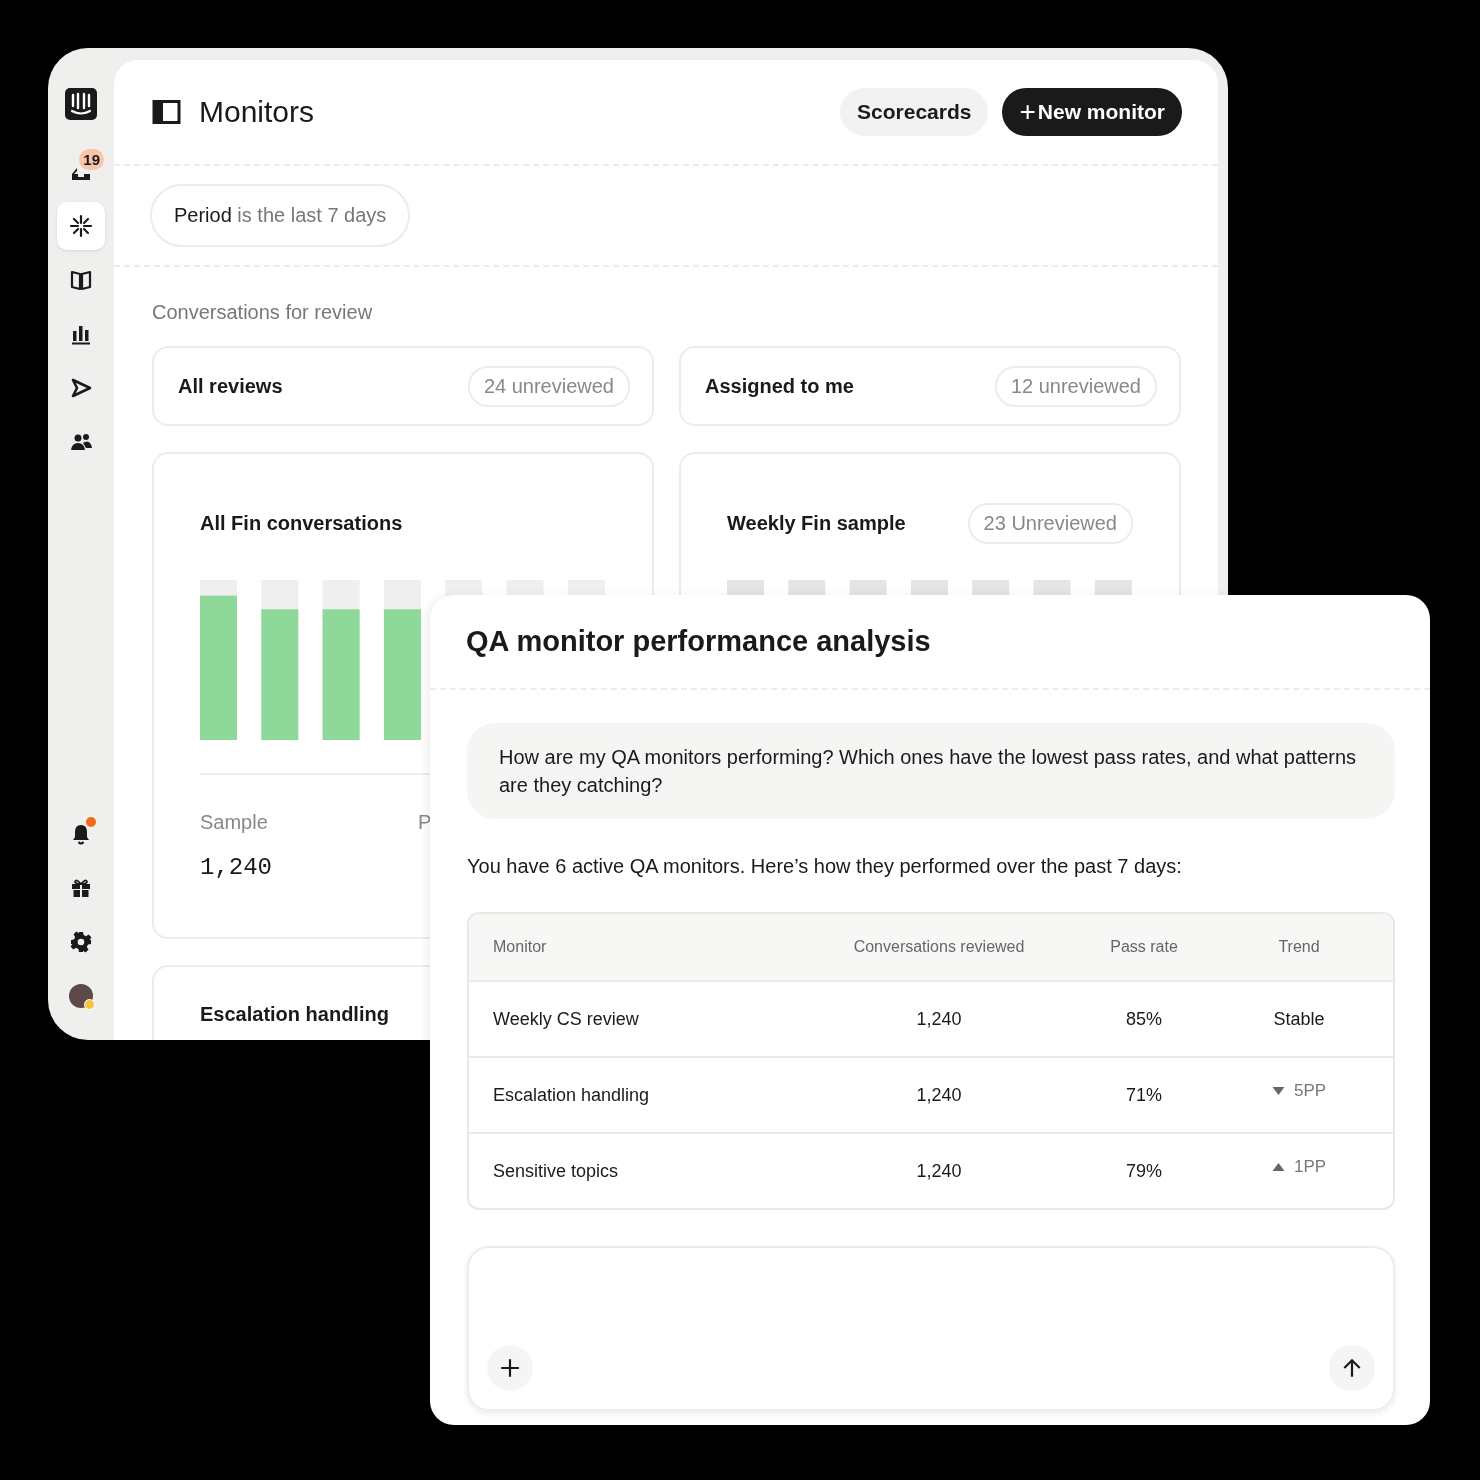 This screenshot has height=1480, width=1480. I want to click on table-cell-text: 85%, so click(1144, 1019).